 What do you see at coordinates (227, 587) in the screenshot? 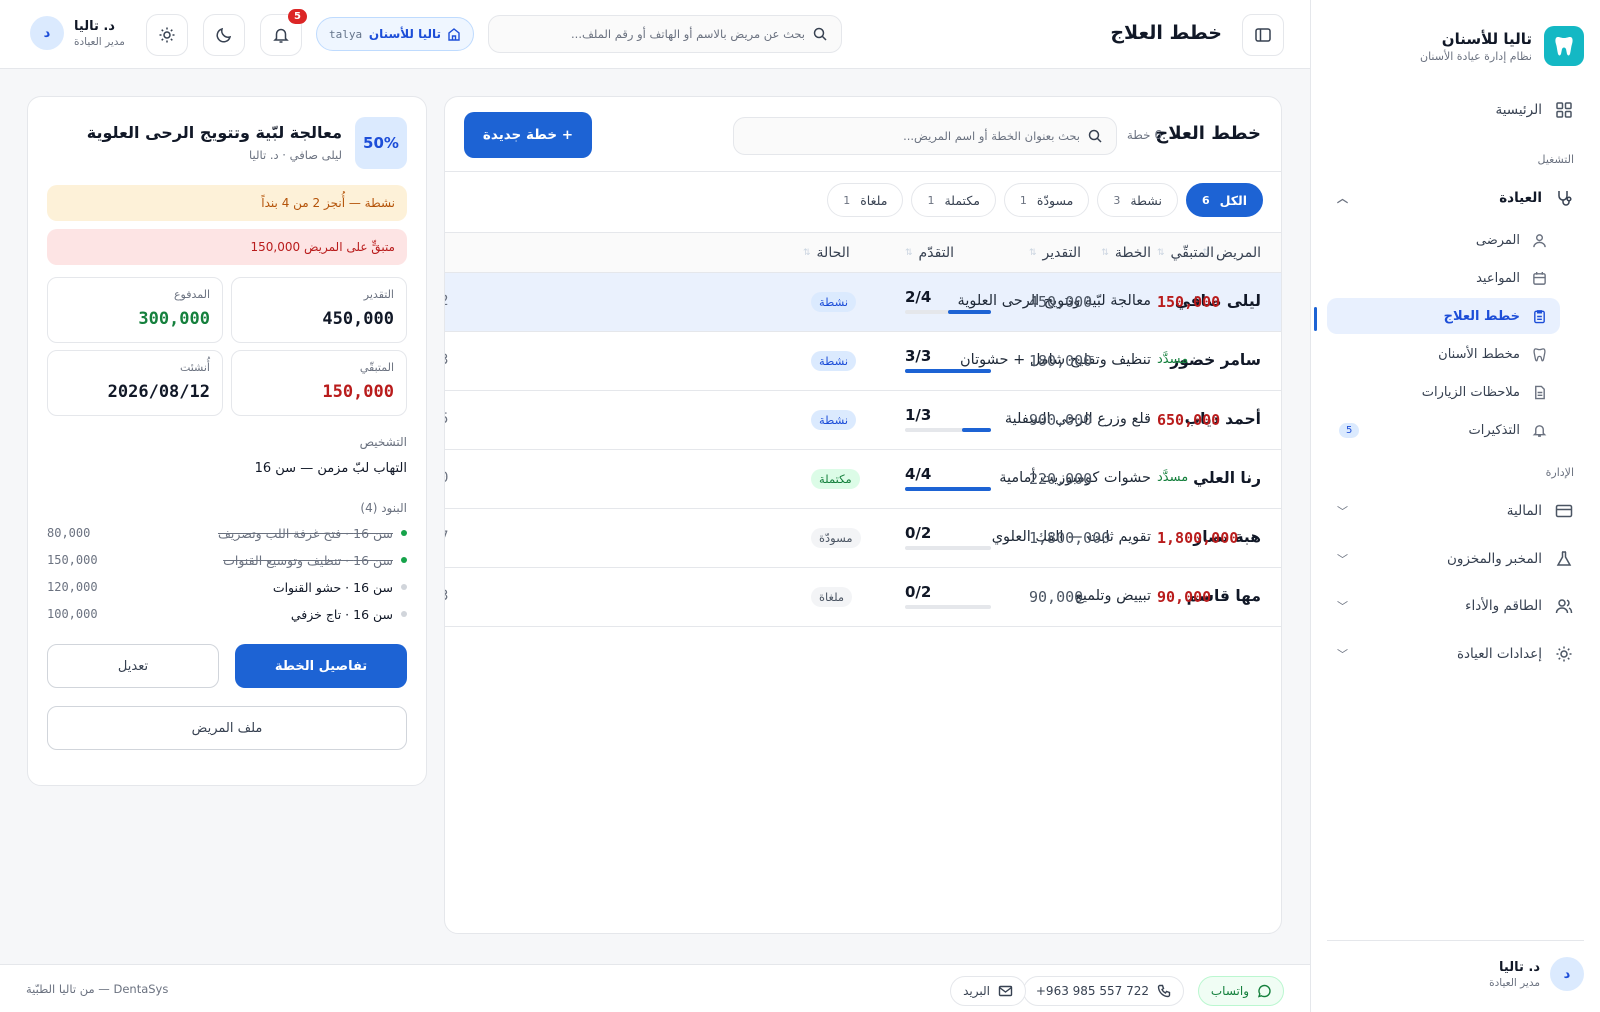
I see `plan-item: سن 16 · حشو القنوات 120,000` at bounding box center [227, 587].